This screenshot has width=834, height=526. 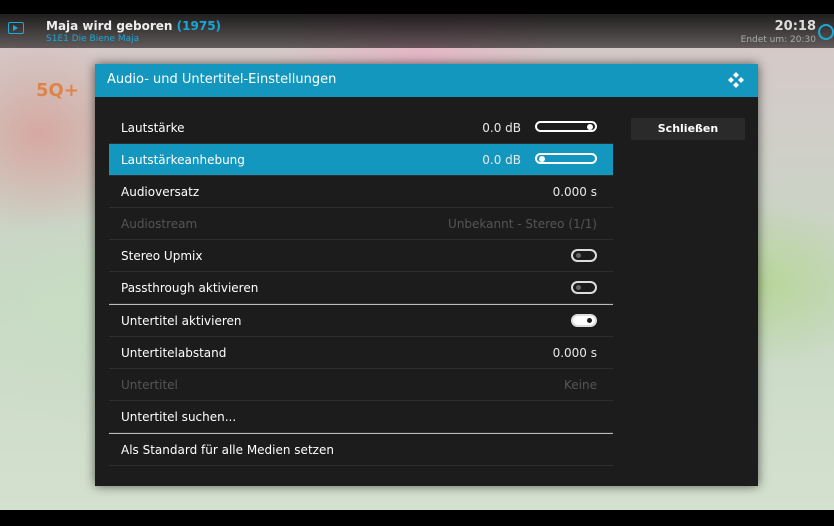 I want to click on setting-label: Untertitelabstand, so click(x=174, y=353).